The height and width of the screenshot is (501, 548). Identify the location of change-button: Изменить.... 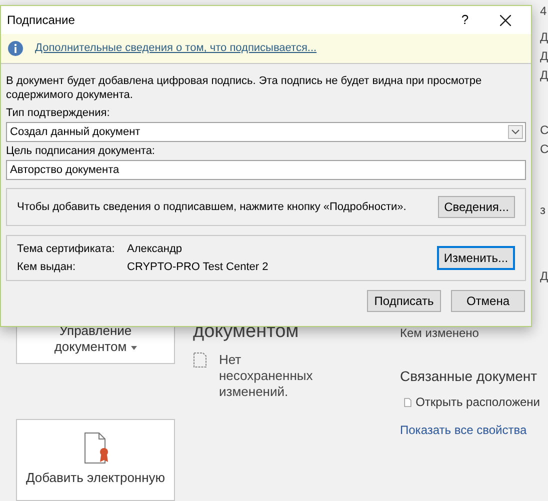
(476, 258).